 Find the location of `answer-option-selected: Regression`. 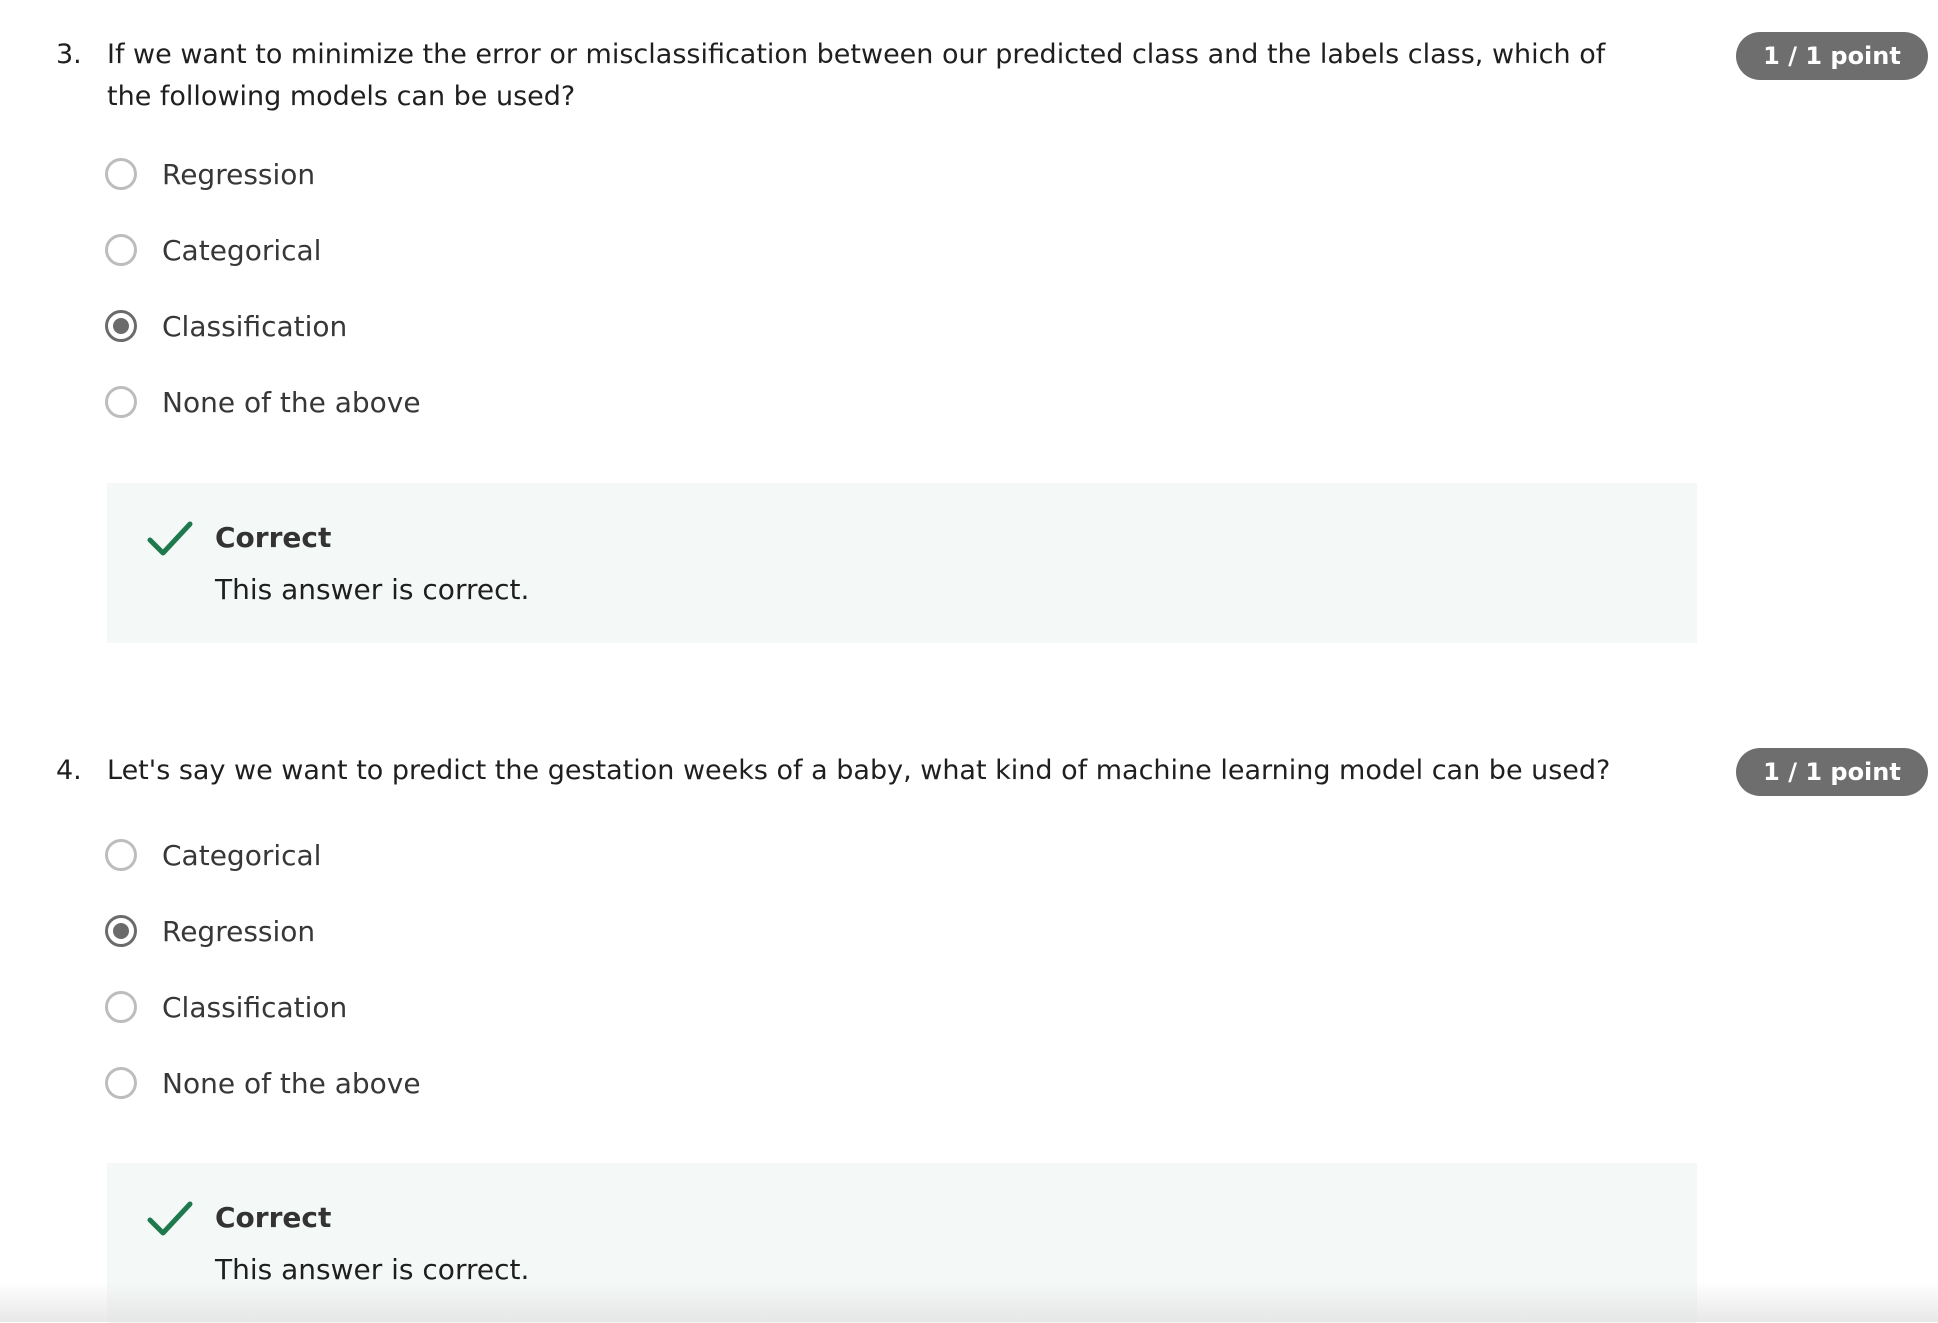

answer-option-selected: Regression is located at coordinates (210, 931).